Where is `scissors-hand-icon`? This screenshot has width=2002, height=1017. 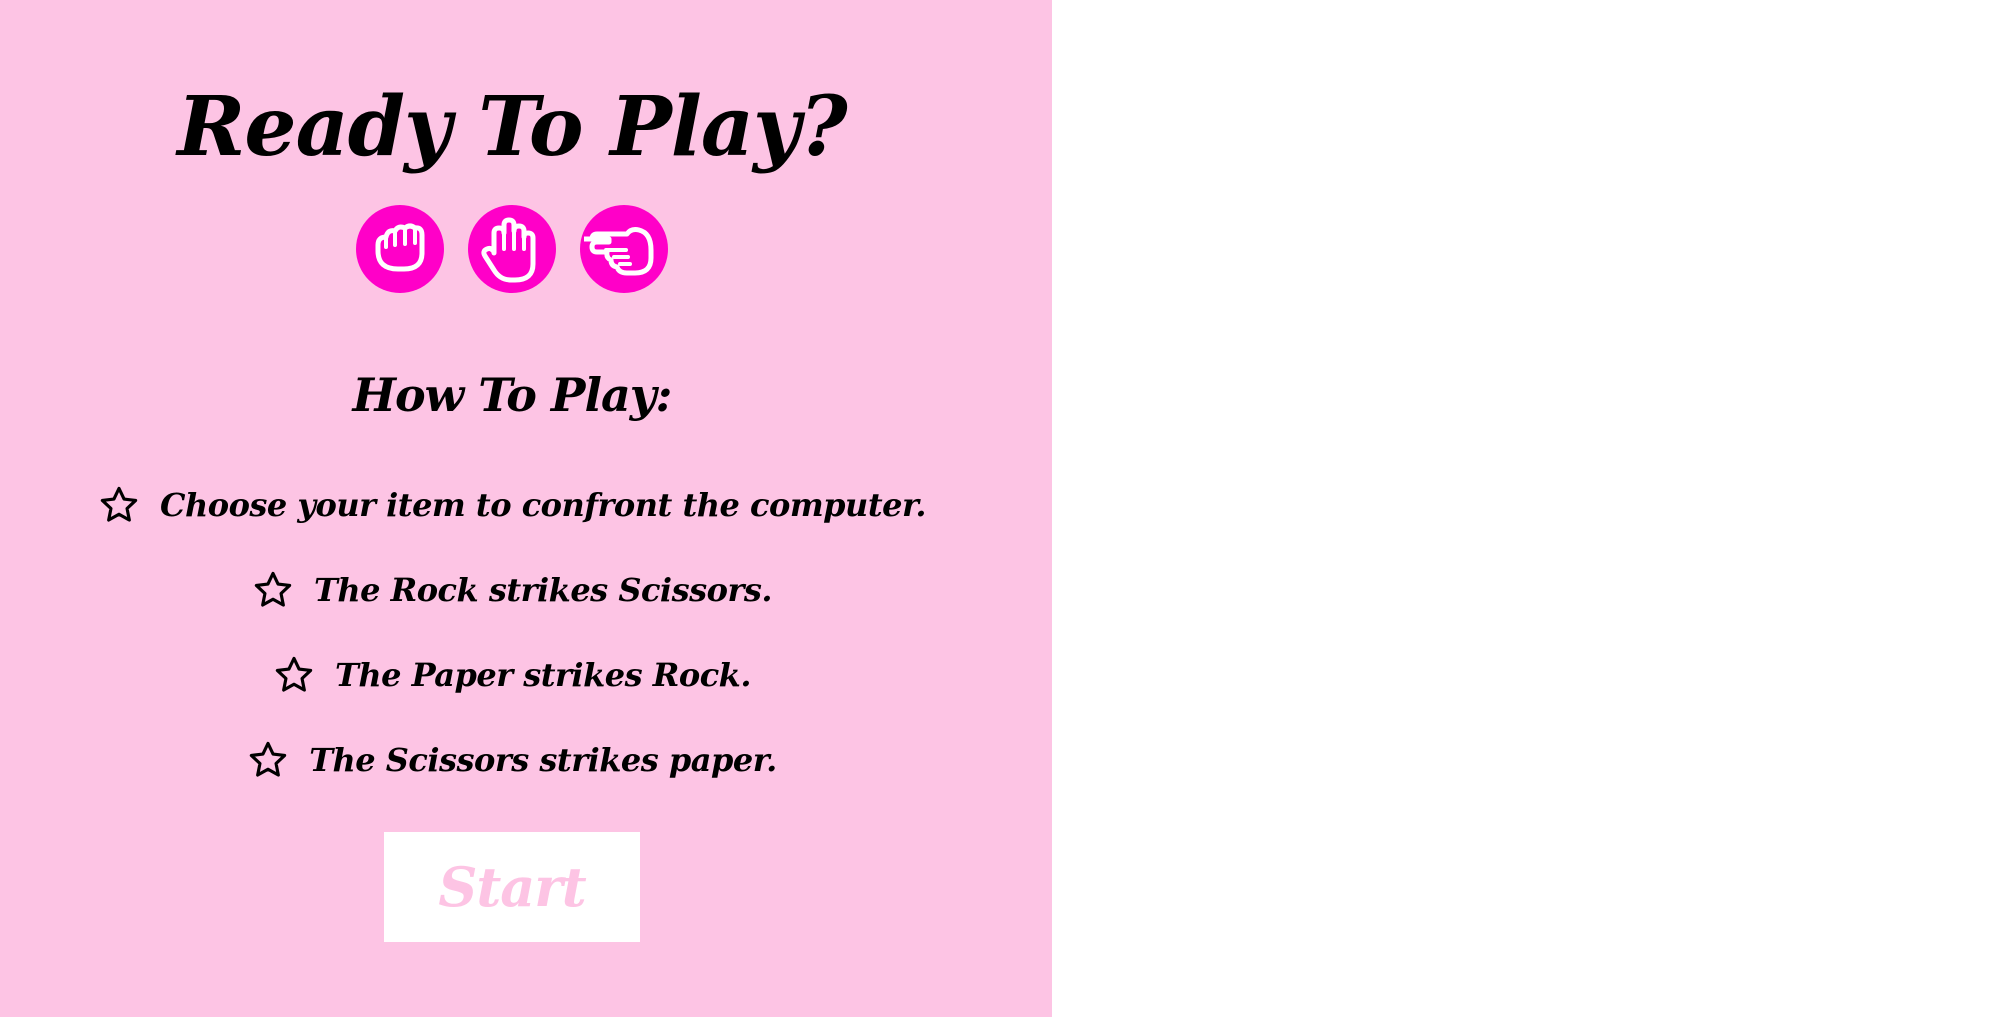
scissors-hand-icon is located at coordinates (619, 251).